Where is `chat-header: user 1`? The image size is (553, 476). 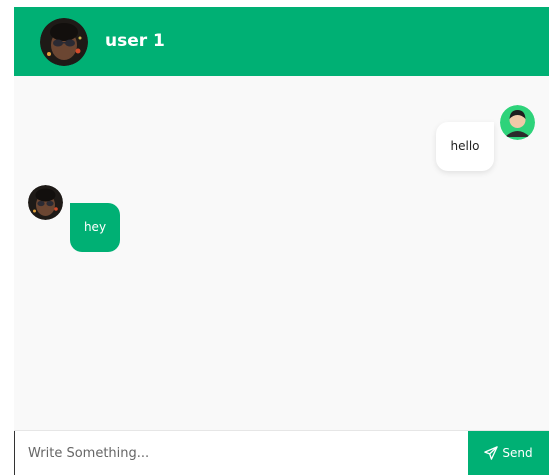 chat-header: user 1 is located at coordinates (281, 41).